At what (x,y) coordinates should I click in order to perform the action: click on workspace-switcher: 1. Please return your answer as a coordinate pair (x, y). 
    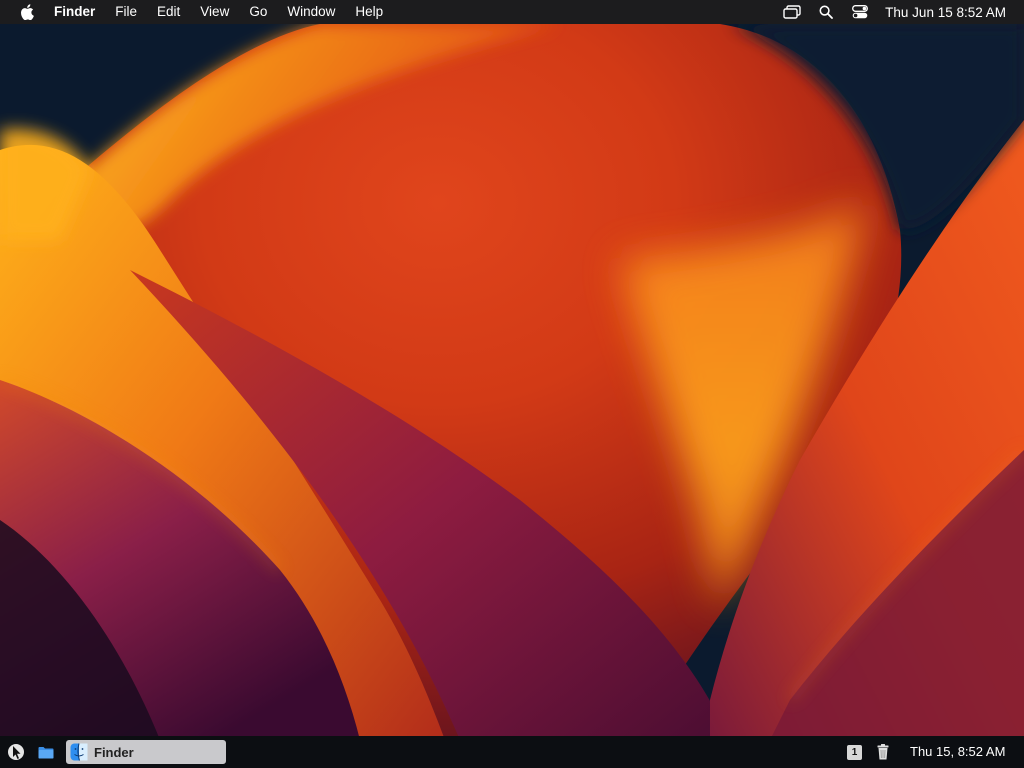
    Looking at the image, I should click on (854, 752).